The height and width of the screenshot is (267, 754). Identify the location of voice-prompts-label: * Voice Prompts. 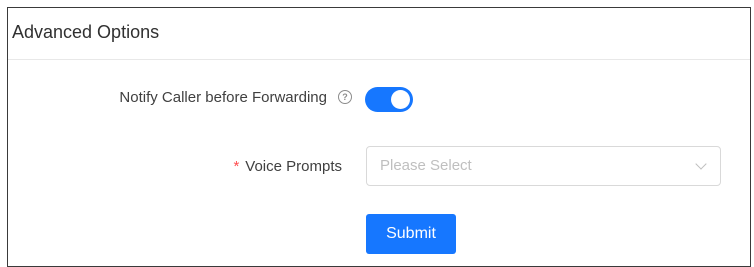
(287, 167).